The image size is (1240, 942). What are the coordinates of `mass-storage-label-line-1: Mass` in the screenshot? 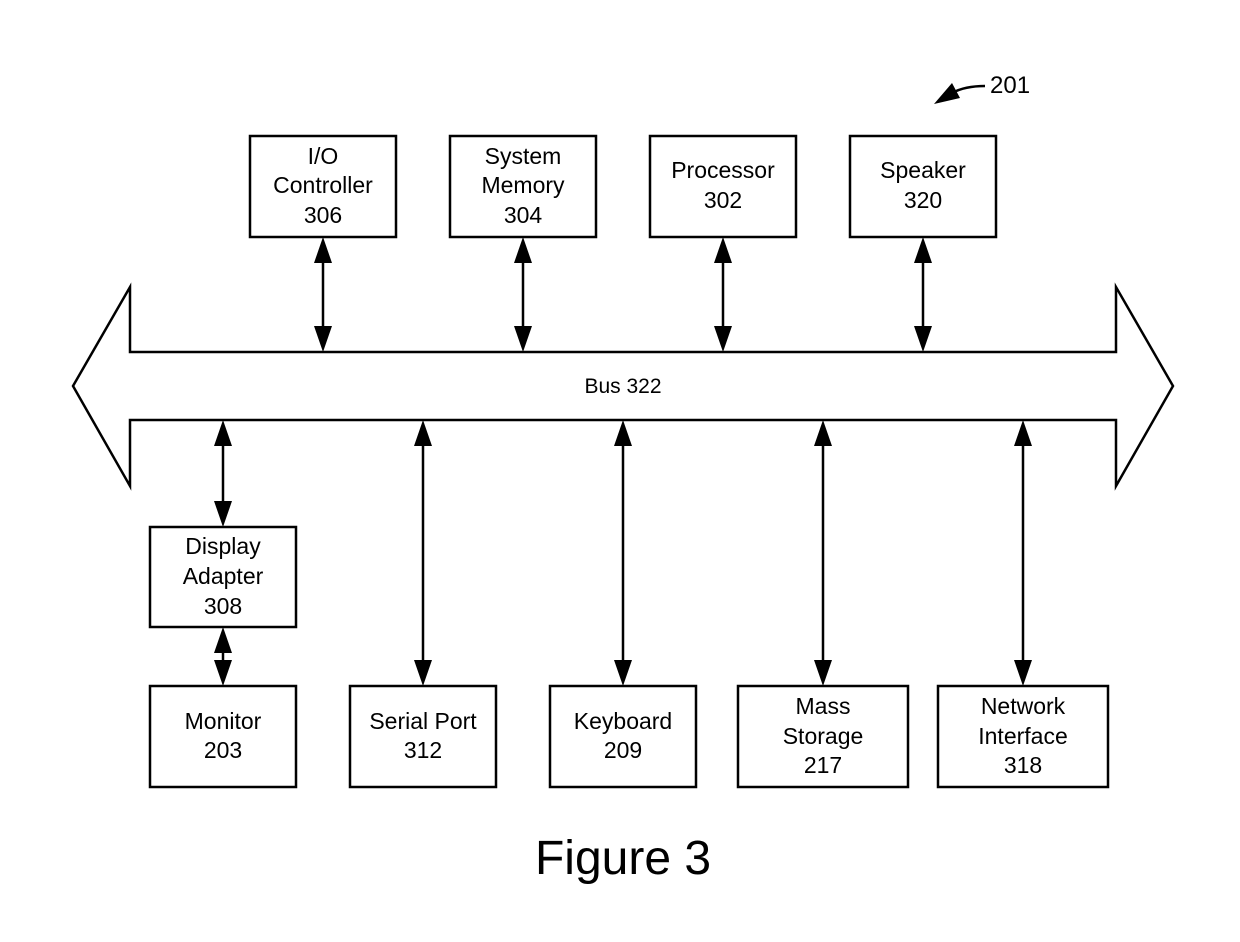 It's located at (823, 706).